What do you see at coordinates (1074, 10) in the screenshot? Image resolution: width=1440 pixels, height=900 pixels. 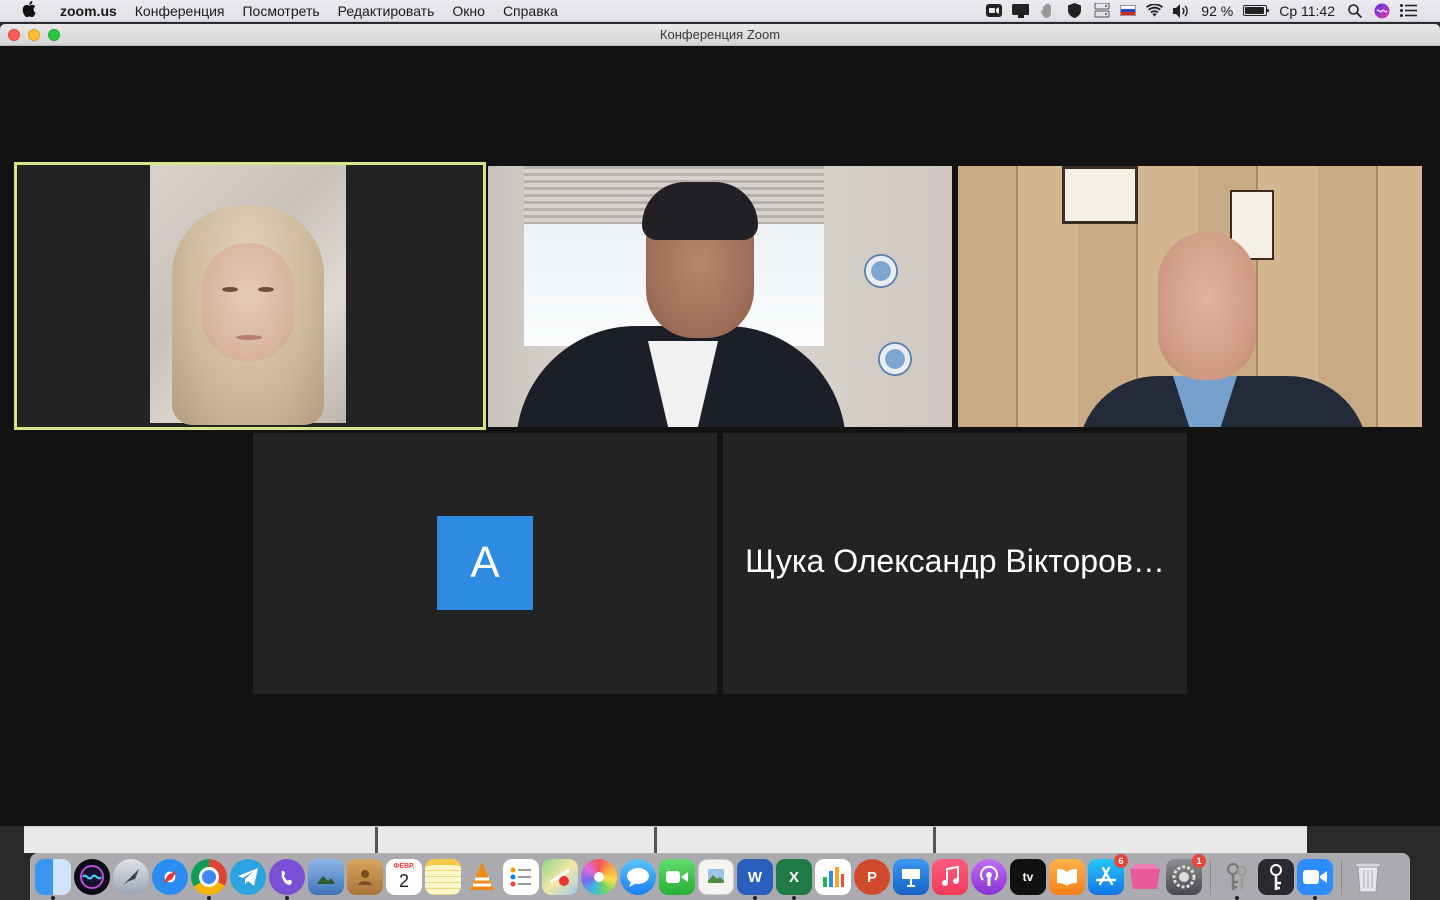 I see `shield-icon` at bounding box center [1074, 10].